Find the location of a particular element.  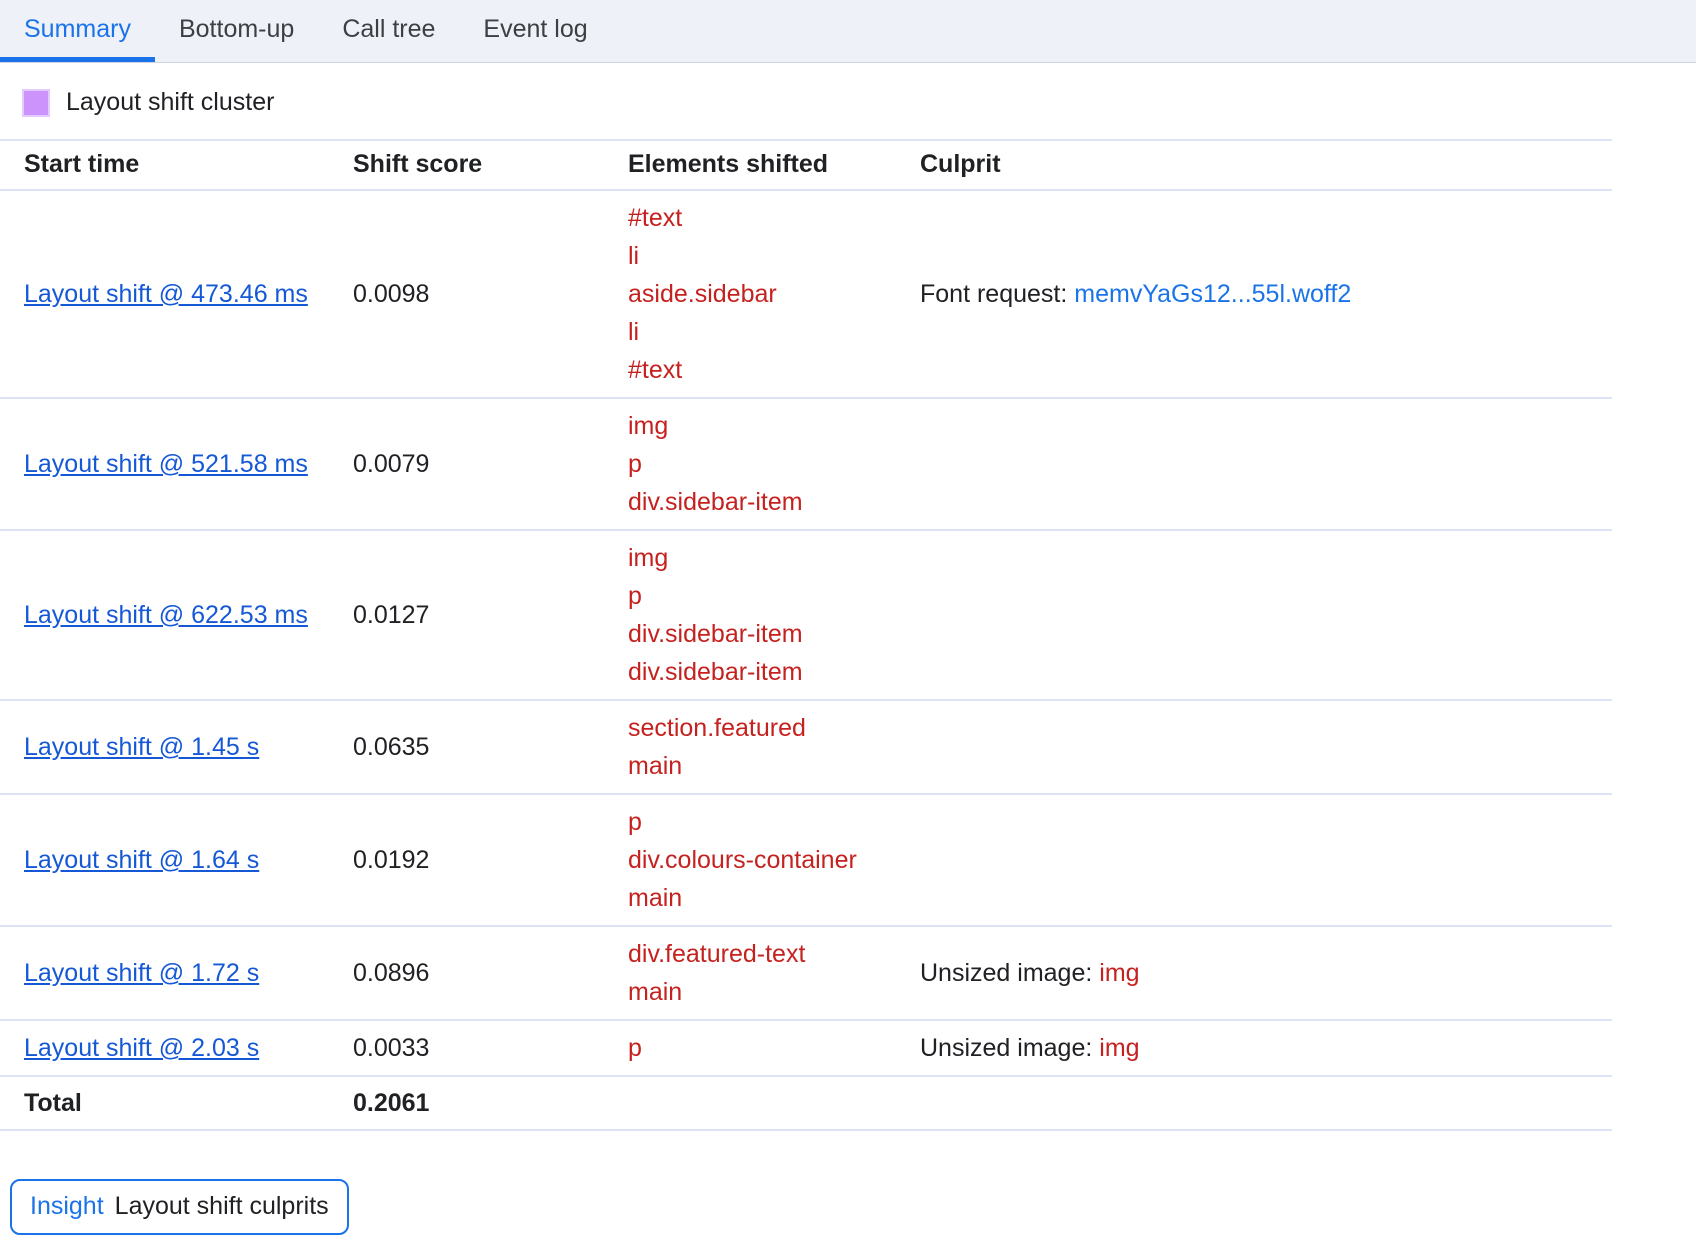

cell-start-time: Layout shift @ 2.03 s is located at coordinates (176, 1048).